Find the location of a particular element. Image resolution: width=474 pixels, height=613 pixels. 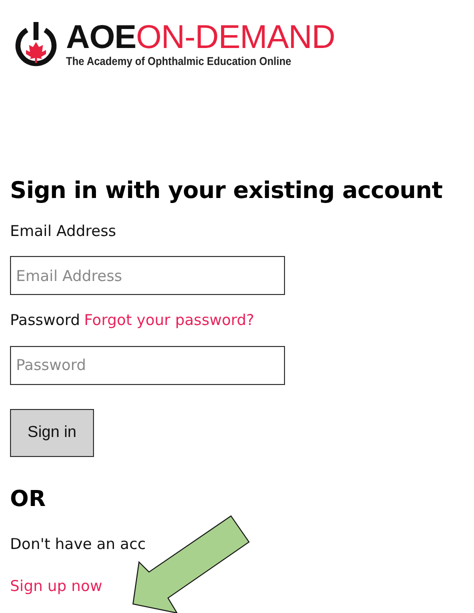

password-field: Password is located at coordinates (147, 365).